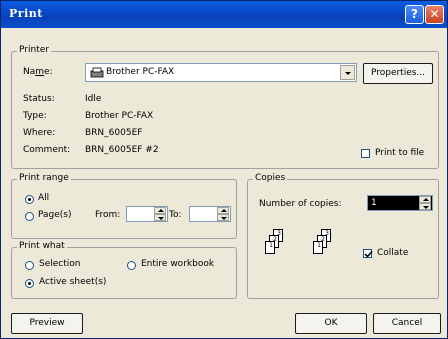 The height and width of the screenshot is (339, 448). What do you see at coordinates (73, 282) in the screenshot?
I see `active-sheets-label: Active sheet(s)` at bounding box center [73, 282].